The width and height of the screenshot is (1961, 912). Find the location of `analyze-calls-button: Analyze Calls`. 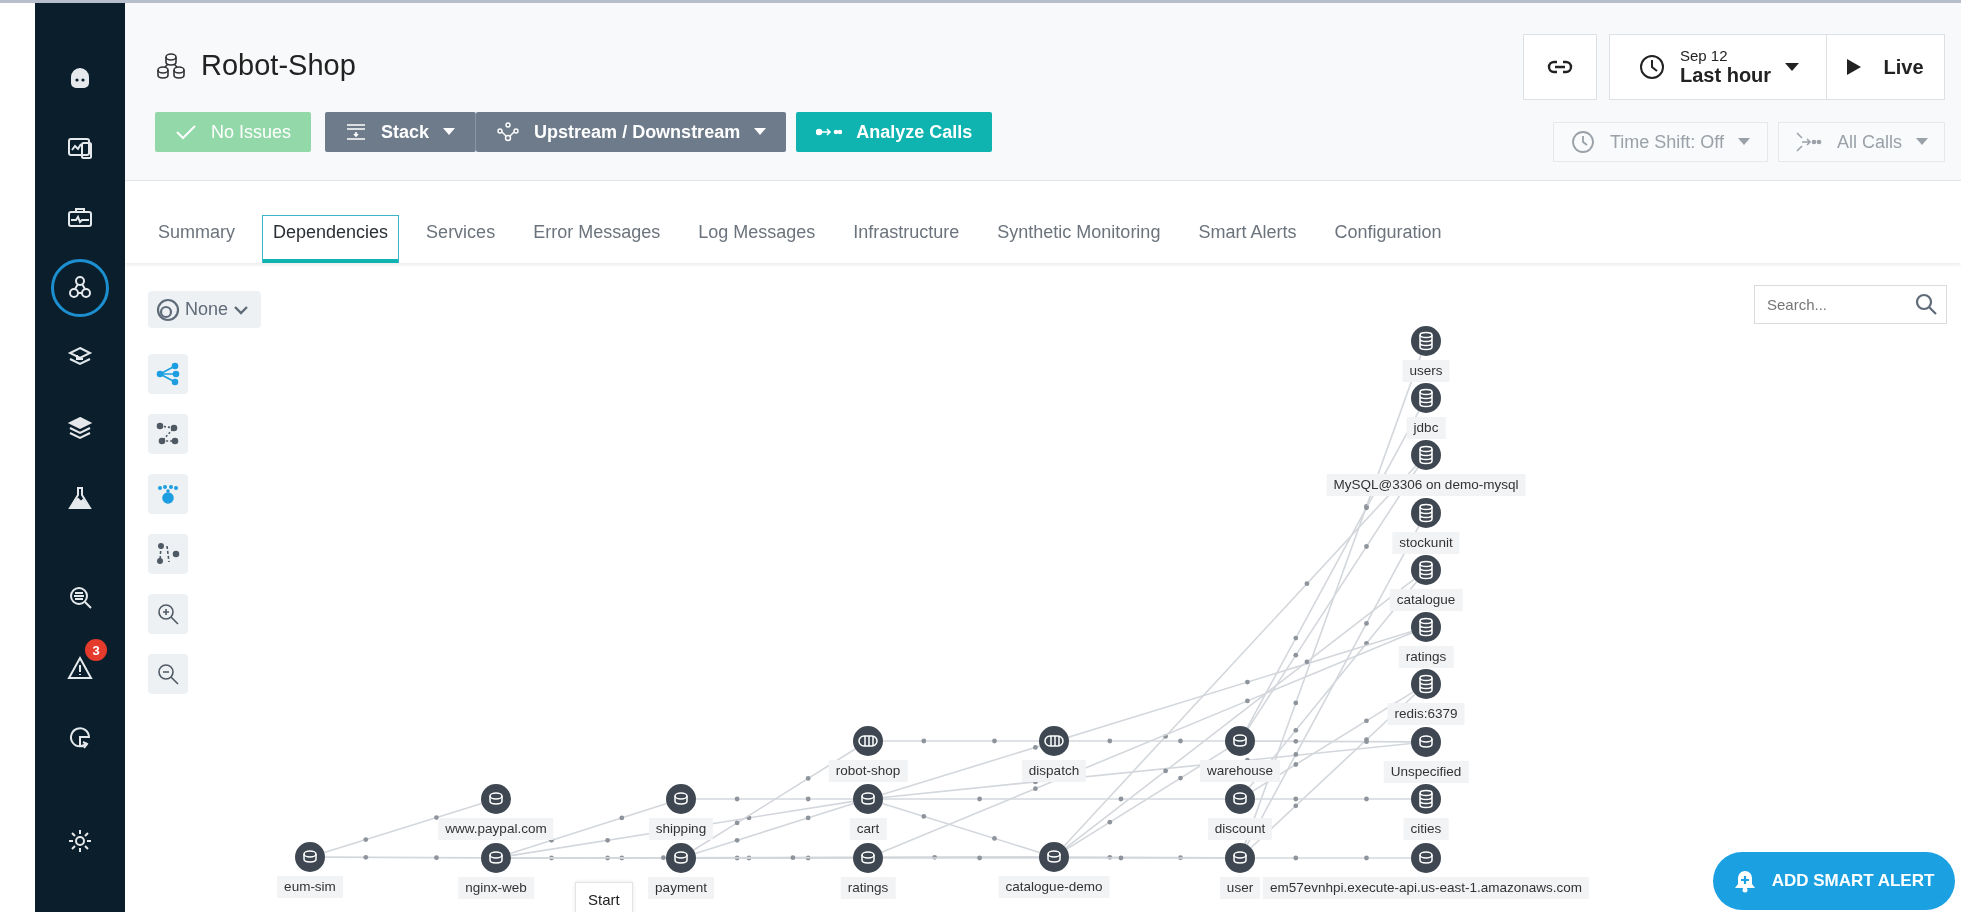

analyze-calls-button: Analyze Calls is located at coordinates (894, 132).